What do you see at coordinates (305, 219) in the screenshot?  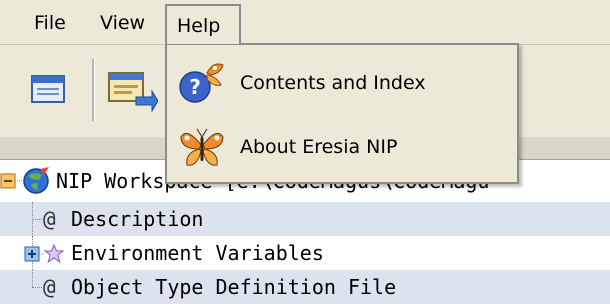 I see `tree-row-description: @ Description` at bounding box center [305, 219].